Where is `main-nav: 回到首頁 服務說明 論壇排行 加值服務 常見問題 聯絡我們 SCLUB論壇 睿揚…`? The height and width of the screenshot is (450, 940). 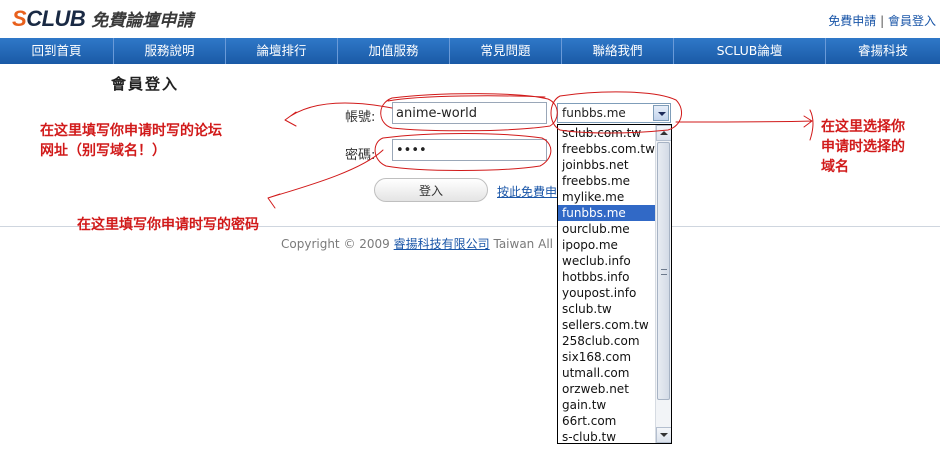
main-nav: 回到首頁 服務說明 論壇排行 加值服務 常見問題 聯絡我們 SCLUB論壇 睿揚… is located at coordinates (470, 51).